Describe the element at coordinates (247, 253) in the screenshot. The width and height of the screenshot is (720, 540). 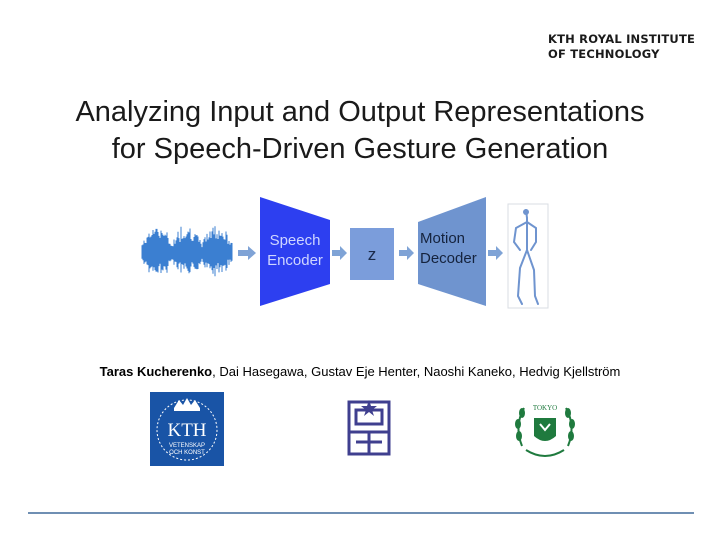
I see `arrow-waveform-to-encoder` at that location.